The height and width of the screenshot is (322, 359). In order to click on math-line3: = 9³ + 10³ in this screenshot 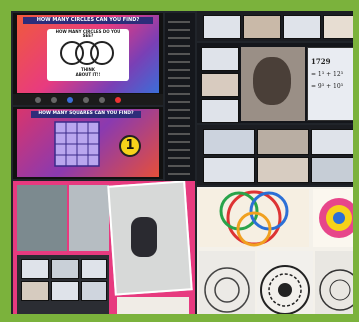, I will do `click(327, 86)`.